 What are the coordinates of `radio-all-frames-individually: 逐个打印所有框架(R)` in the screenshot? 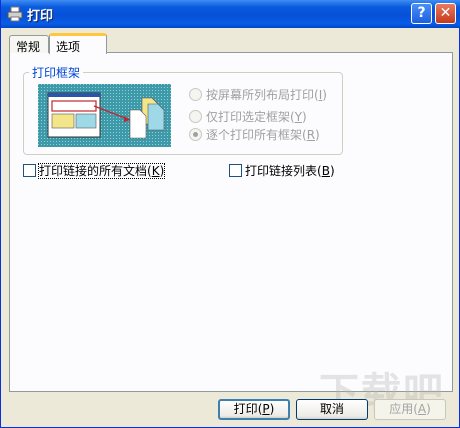 It's located at (254, 134).